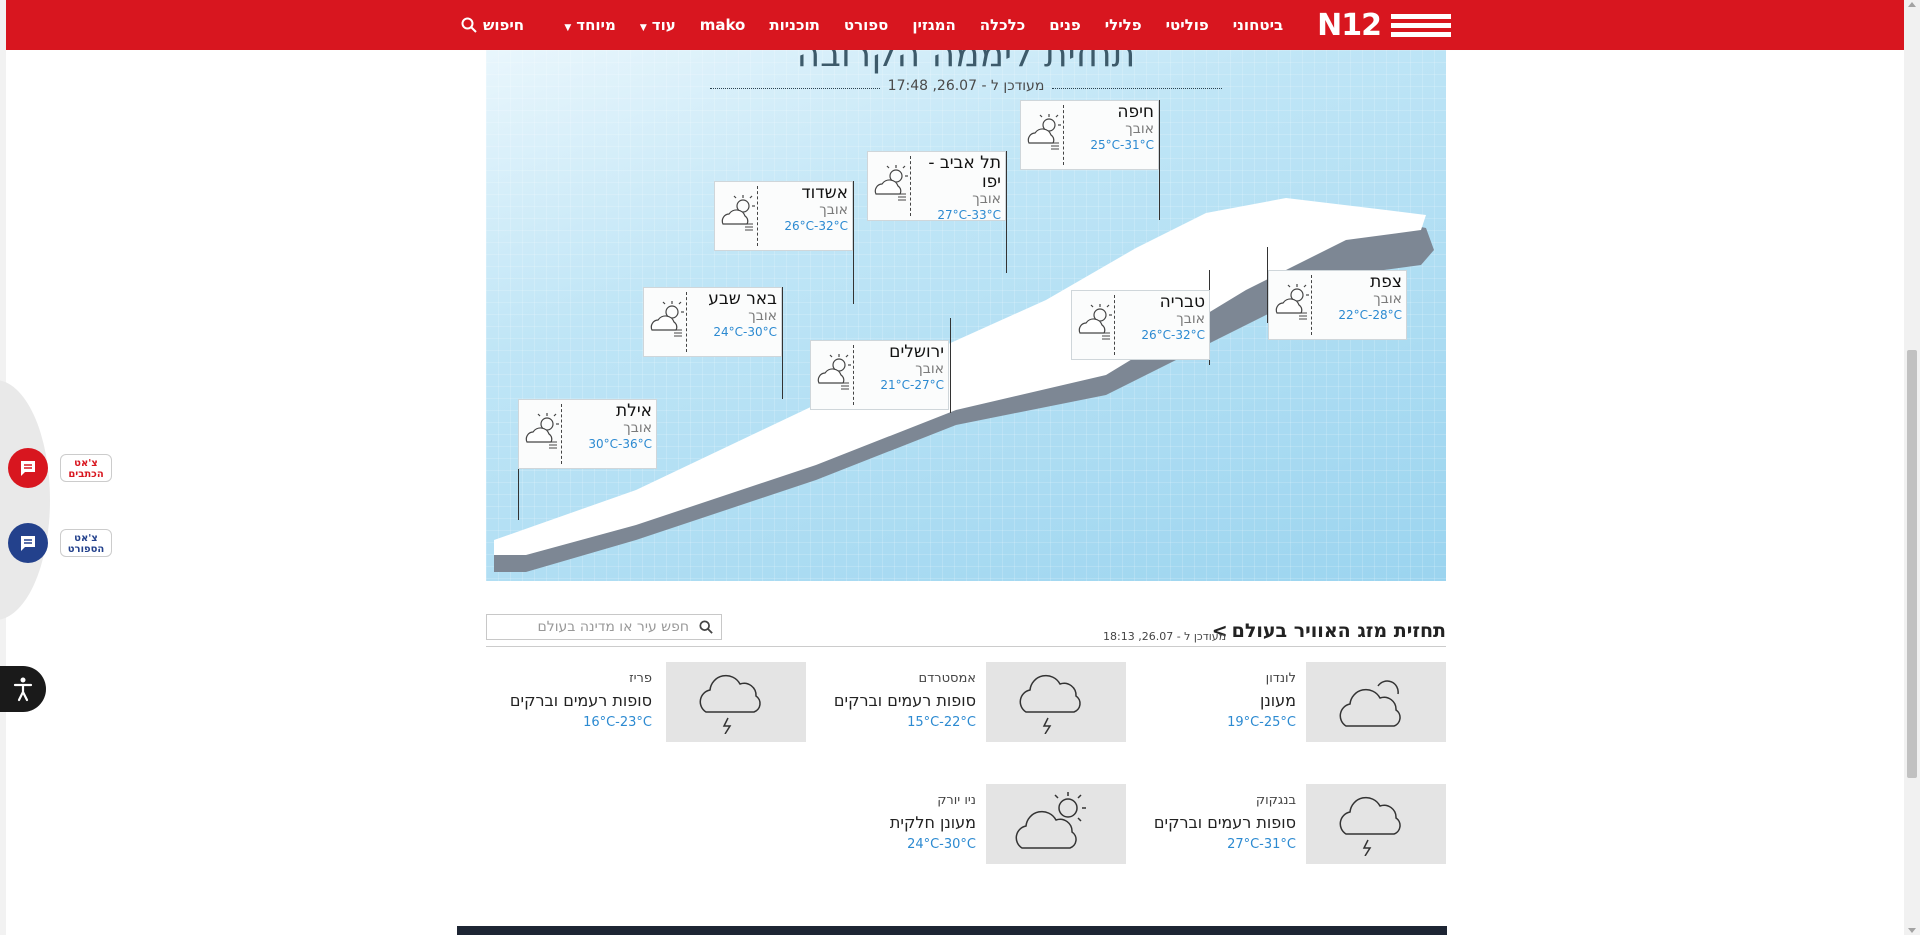 The width and height of the screenshot is (1920, 935). I want to click on chat-reporters-label: צ'אט הכתבים, so click(86, 468).